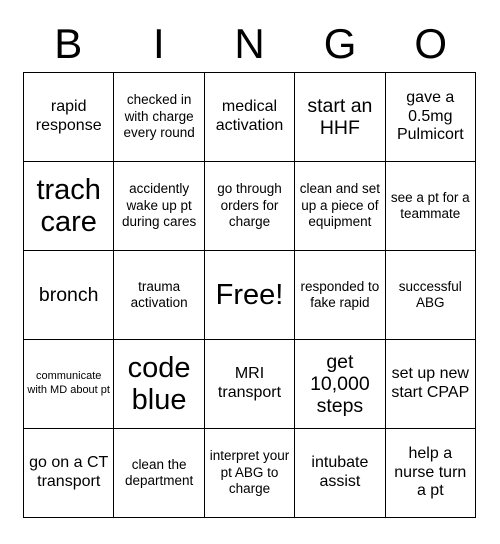 This screenshot has height=544, width=500. I want to click on bingo-cell: see a pt for a teammate, so click(430, 206).